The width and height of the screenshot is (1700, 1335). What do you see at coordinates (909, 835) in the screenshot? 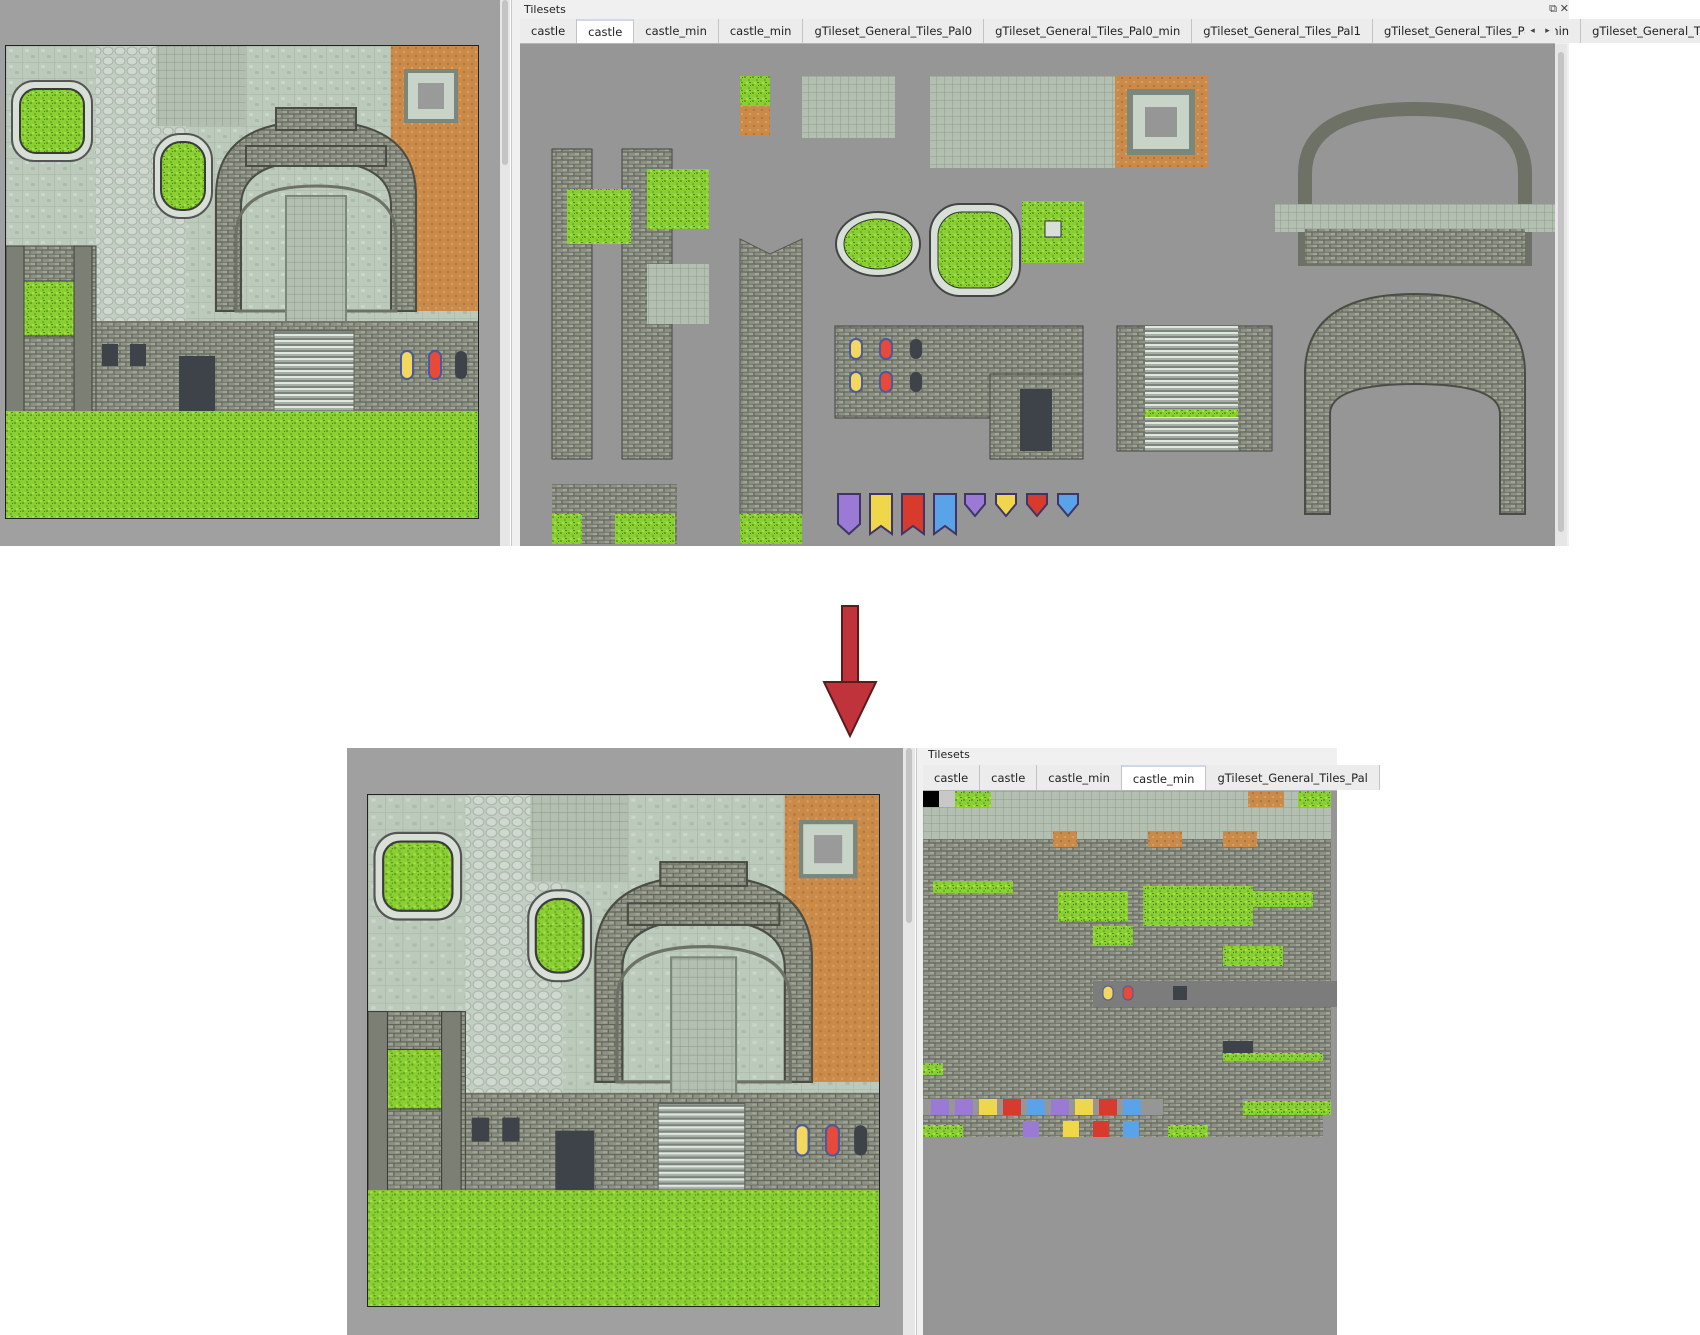
I see `bottom-map-scroll-thumb` at bounding box center [909, 835].